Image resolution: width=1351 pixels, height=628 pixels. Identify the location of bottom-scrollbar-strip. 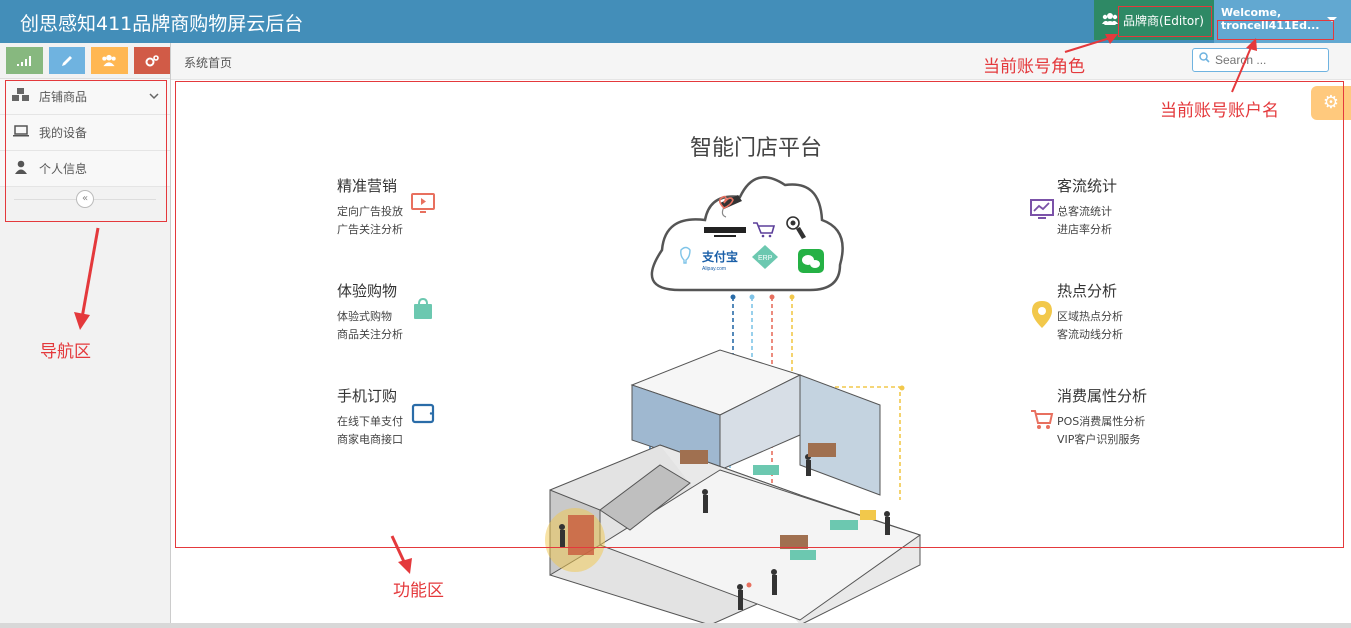
(675, 625).